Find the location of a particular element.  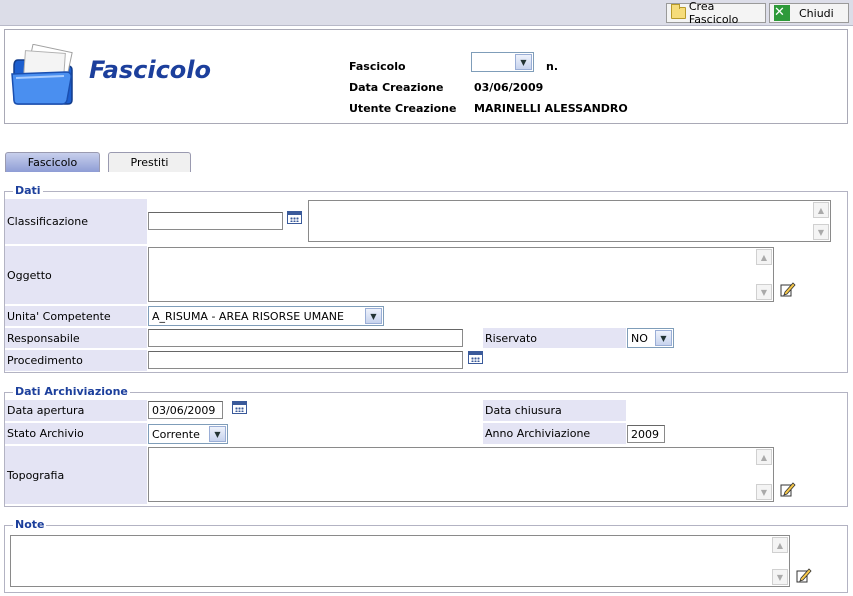

oggetto-label: Oggetto is located at coordinates (76, 275).